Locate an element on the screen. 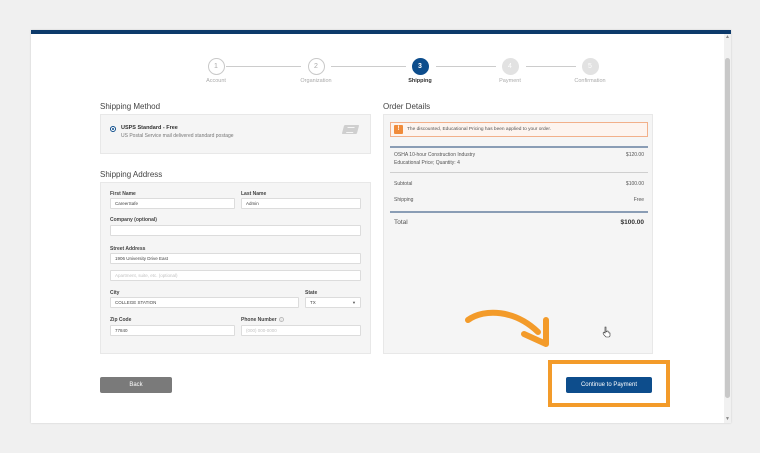 Image resolution: width=760 pixels, height=453 pixels. step-number: 5 is located at coordinates (590, 66).